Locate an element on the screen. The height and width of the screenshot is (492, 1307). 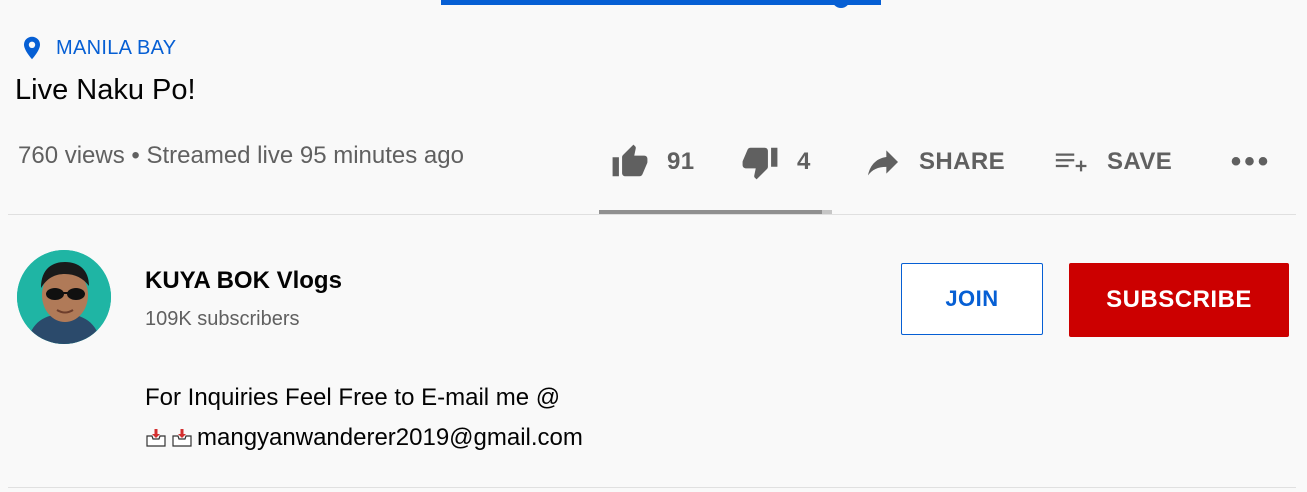
subscriber-count: 109K subscribers is located at coordinates (222, 319).